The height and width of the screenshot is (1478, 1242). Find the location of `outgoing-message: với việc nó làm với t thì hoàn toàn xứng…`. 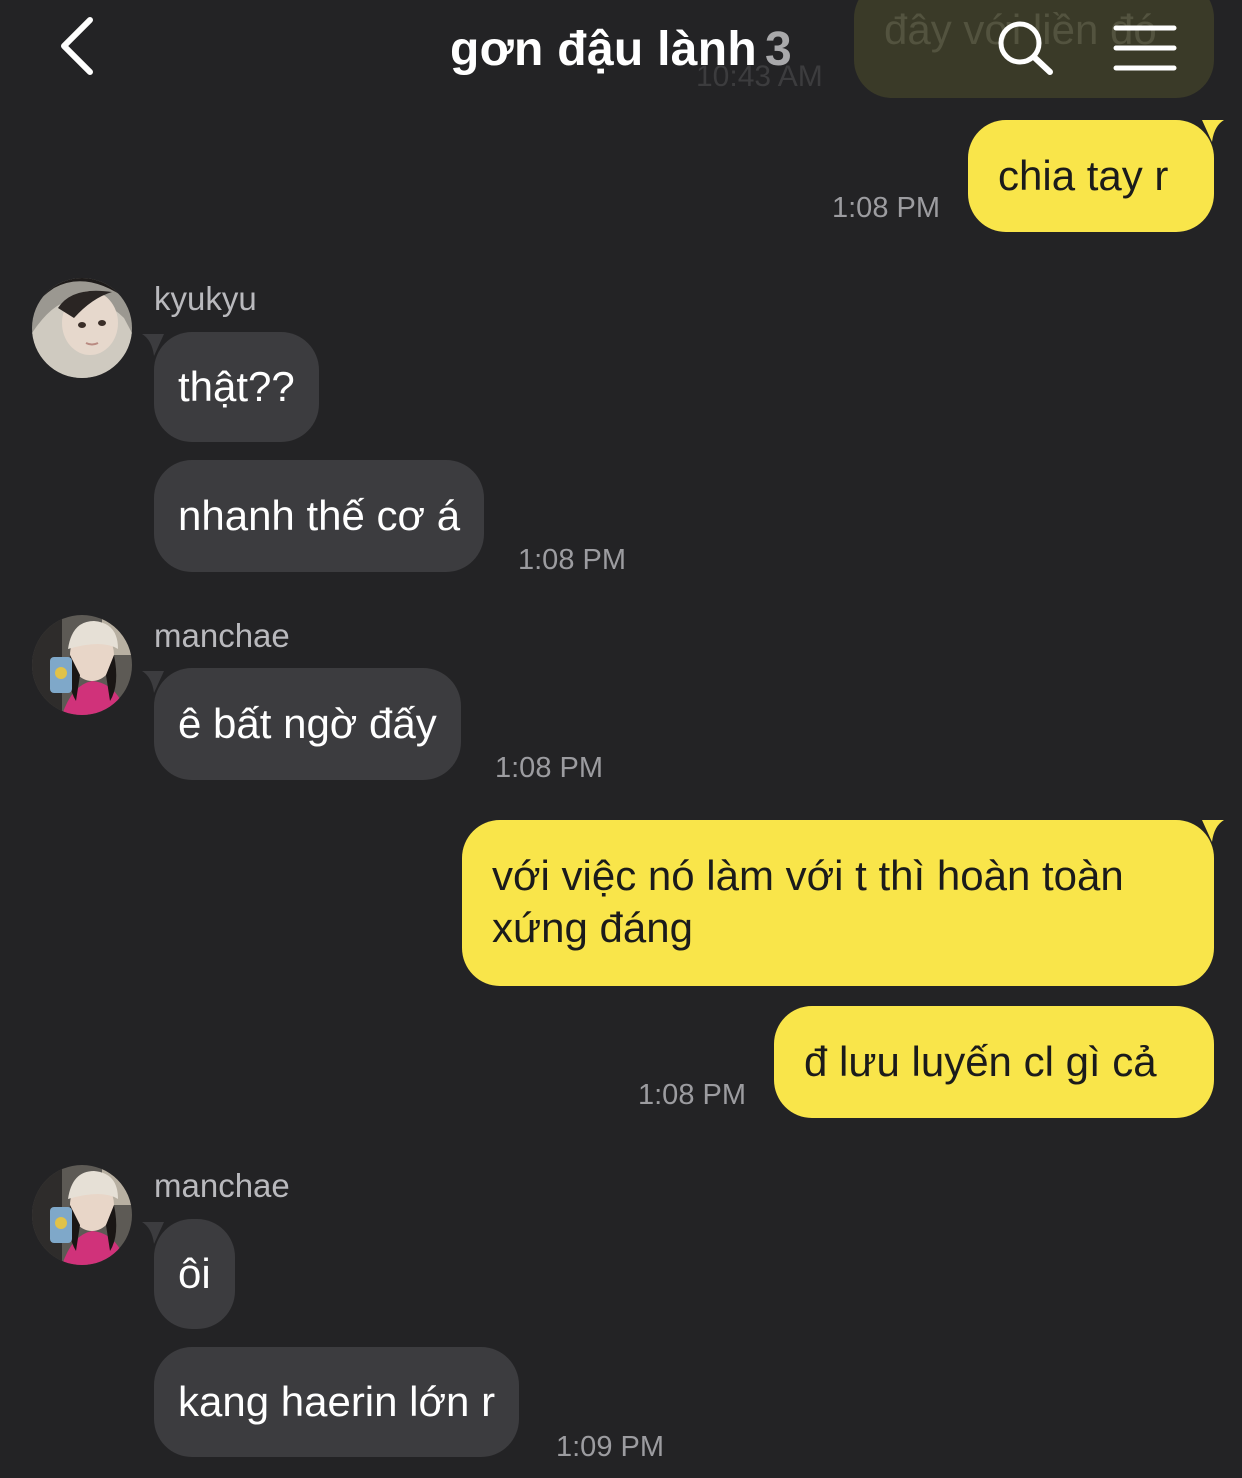

outgoing-message: với việc nó làm với t thì hoàn toàn xứng… is located at coordinates (838, 903).